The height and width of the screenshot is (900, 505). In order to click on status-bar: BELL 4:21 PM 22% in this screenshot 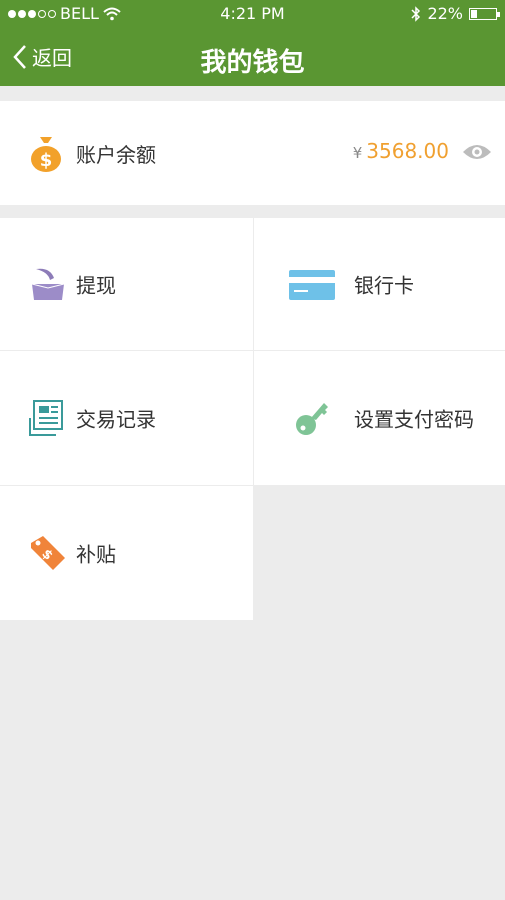, I will do `click(252, 14)`.